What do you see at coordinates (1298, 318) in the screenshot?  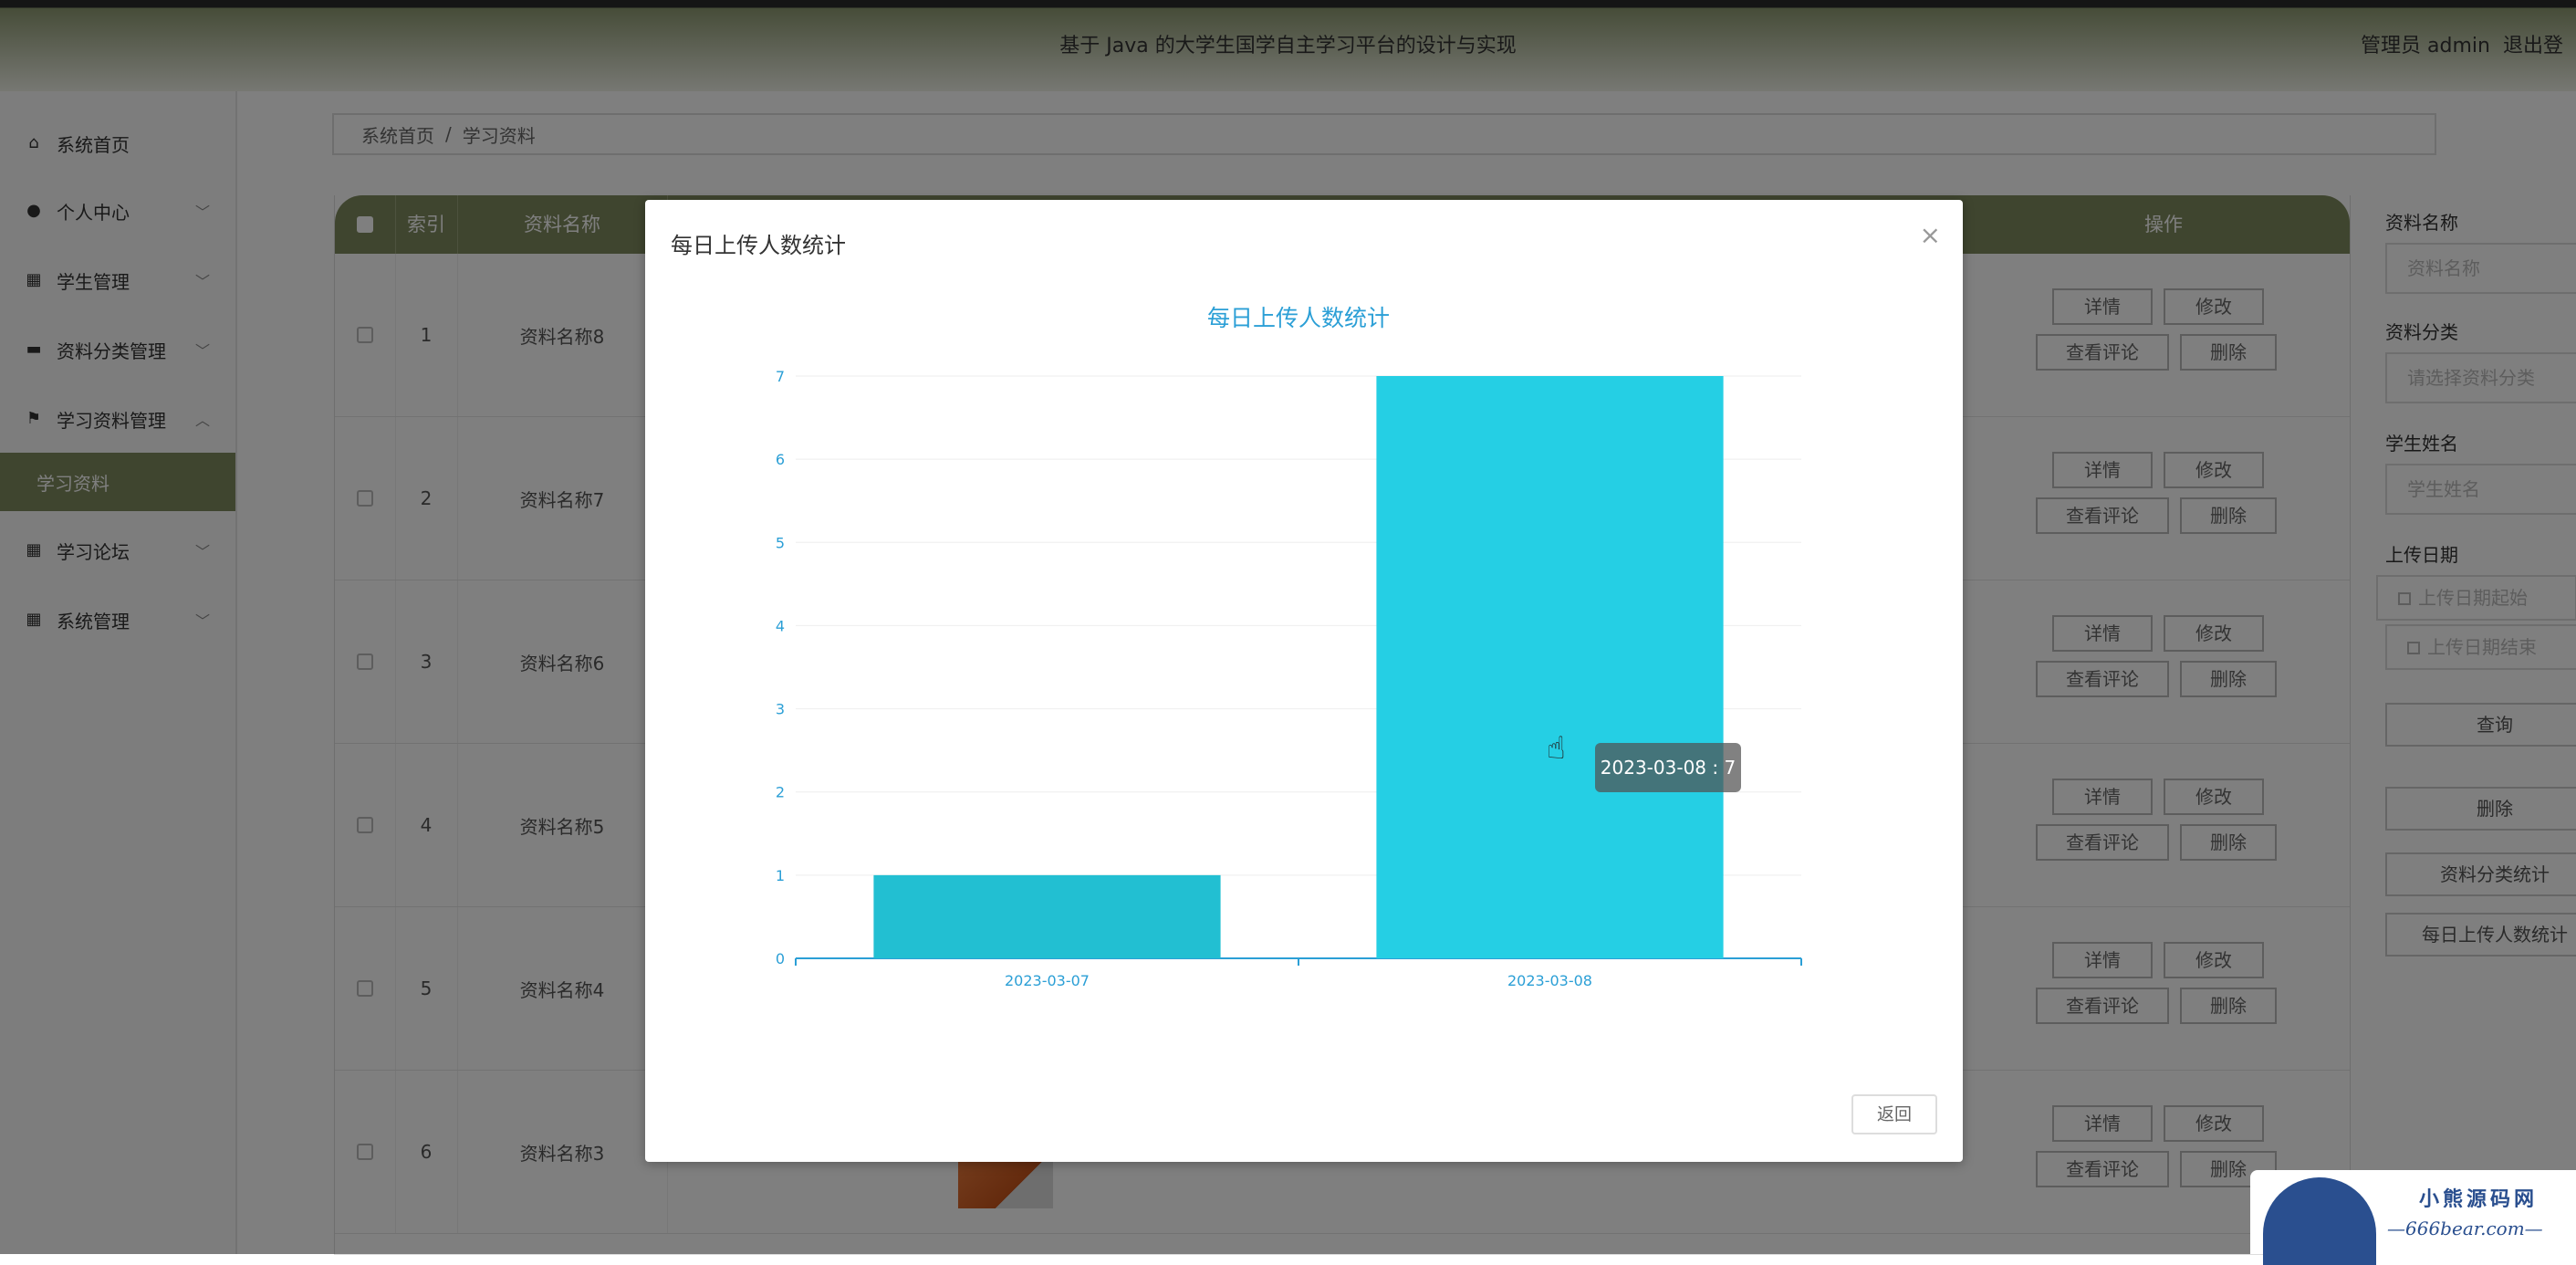 I see `chart-title: 每日上传人数统计` at bounding box center [1298, 318].